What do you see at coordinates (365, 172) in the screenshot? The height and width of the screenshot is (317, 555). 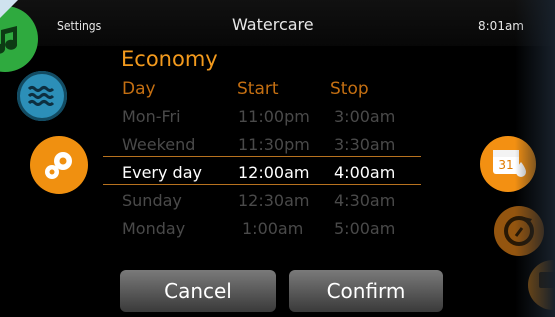 I see `row-stop: 4:00am` at bounding box center [365, 172].